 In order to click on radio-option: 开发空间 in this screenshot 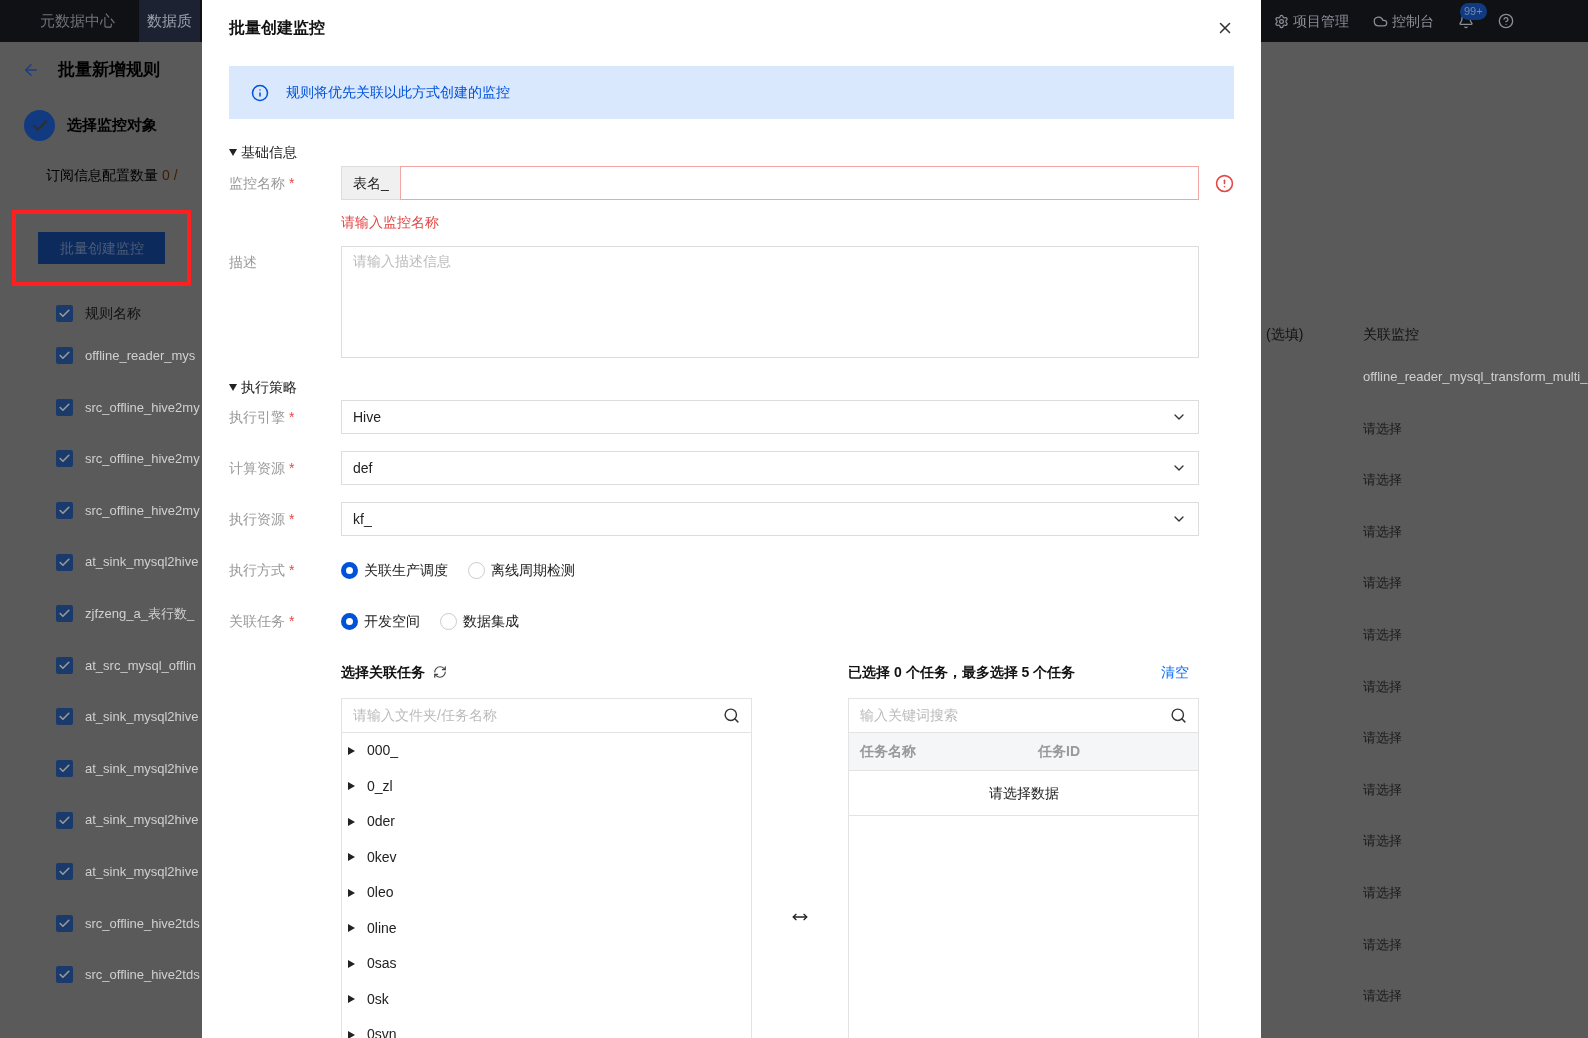, I will do `click(380, 621)`.